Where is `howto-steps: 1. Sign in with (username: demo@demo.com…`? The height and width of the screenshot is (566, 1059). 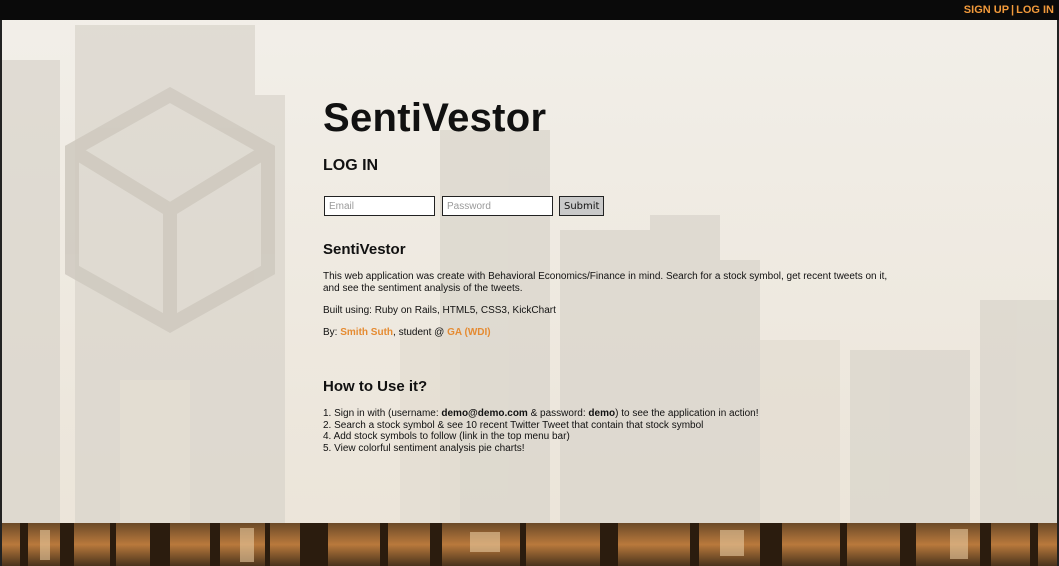
howto-steps: 1. Sign in with (username: demo@demo.com… is located at coordinates (623, 431).